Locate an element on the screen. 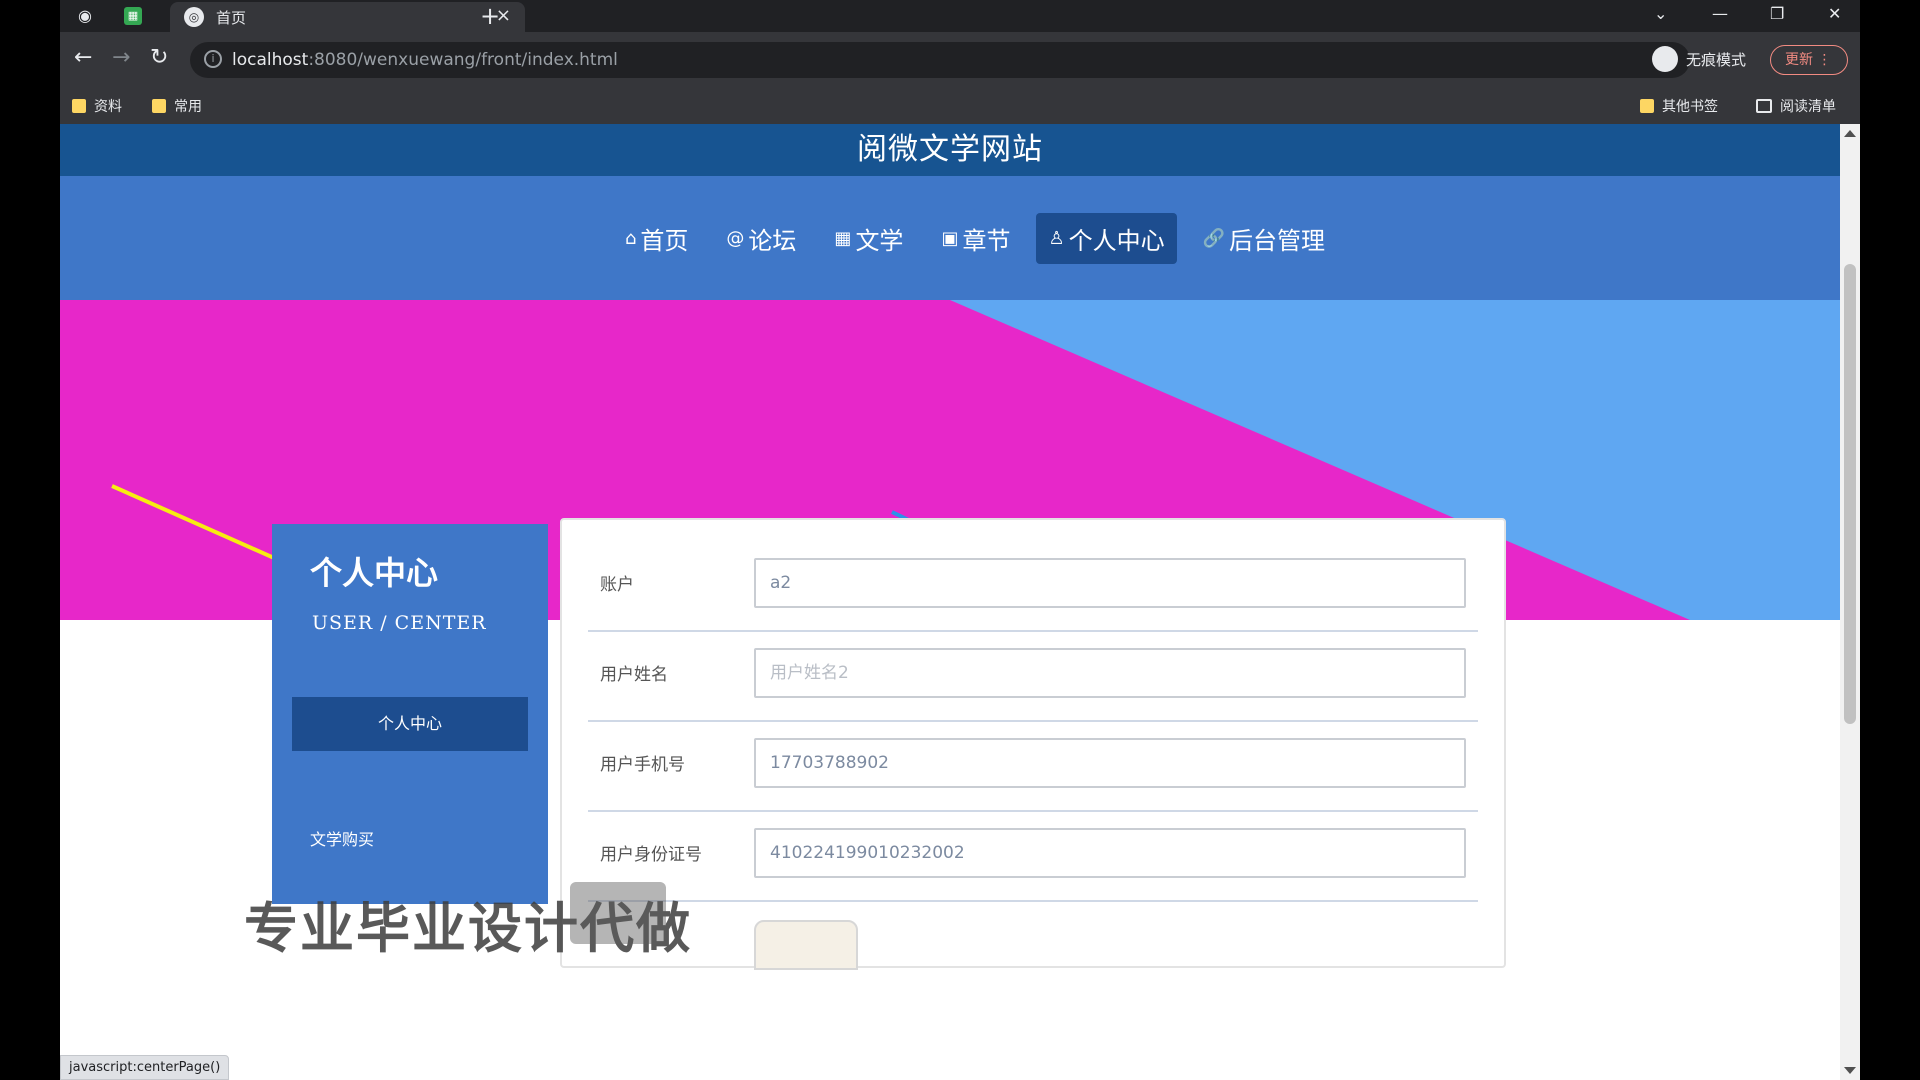 This screenshot has height=1080, width=1920. form-row-idcard: 用户身份证号 410224199010232002 is located at coordinates (1033, 857).